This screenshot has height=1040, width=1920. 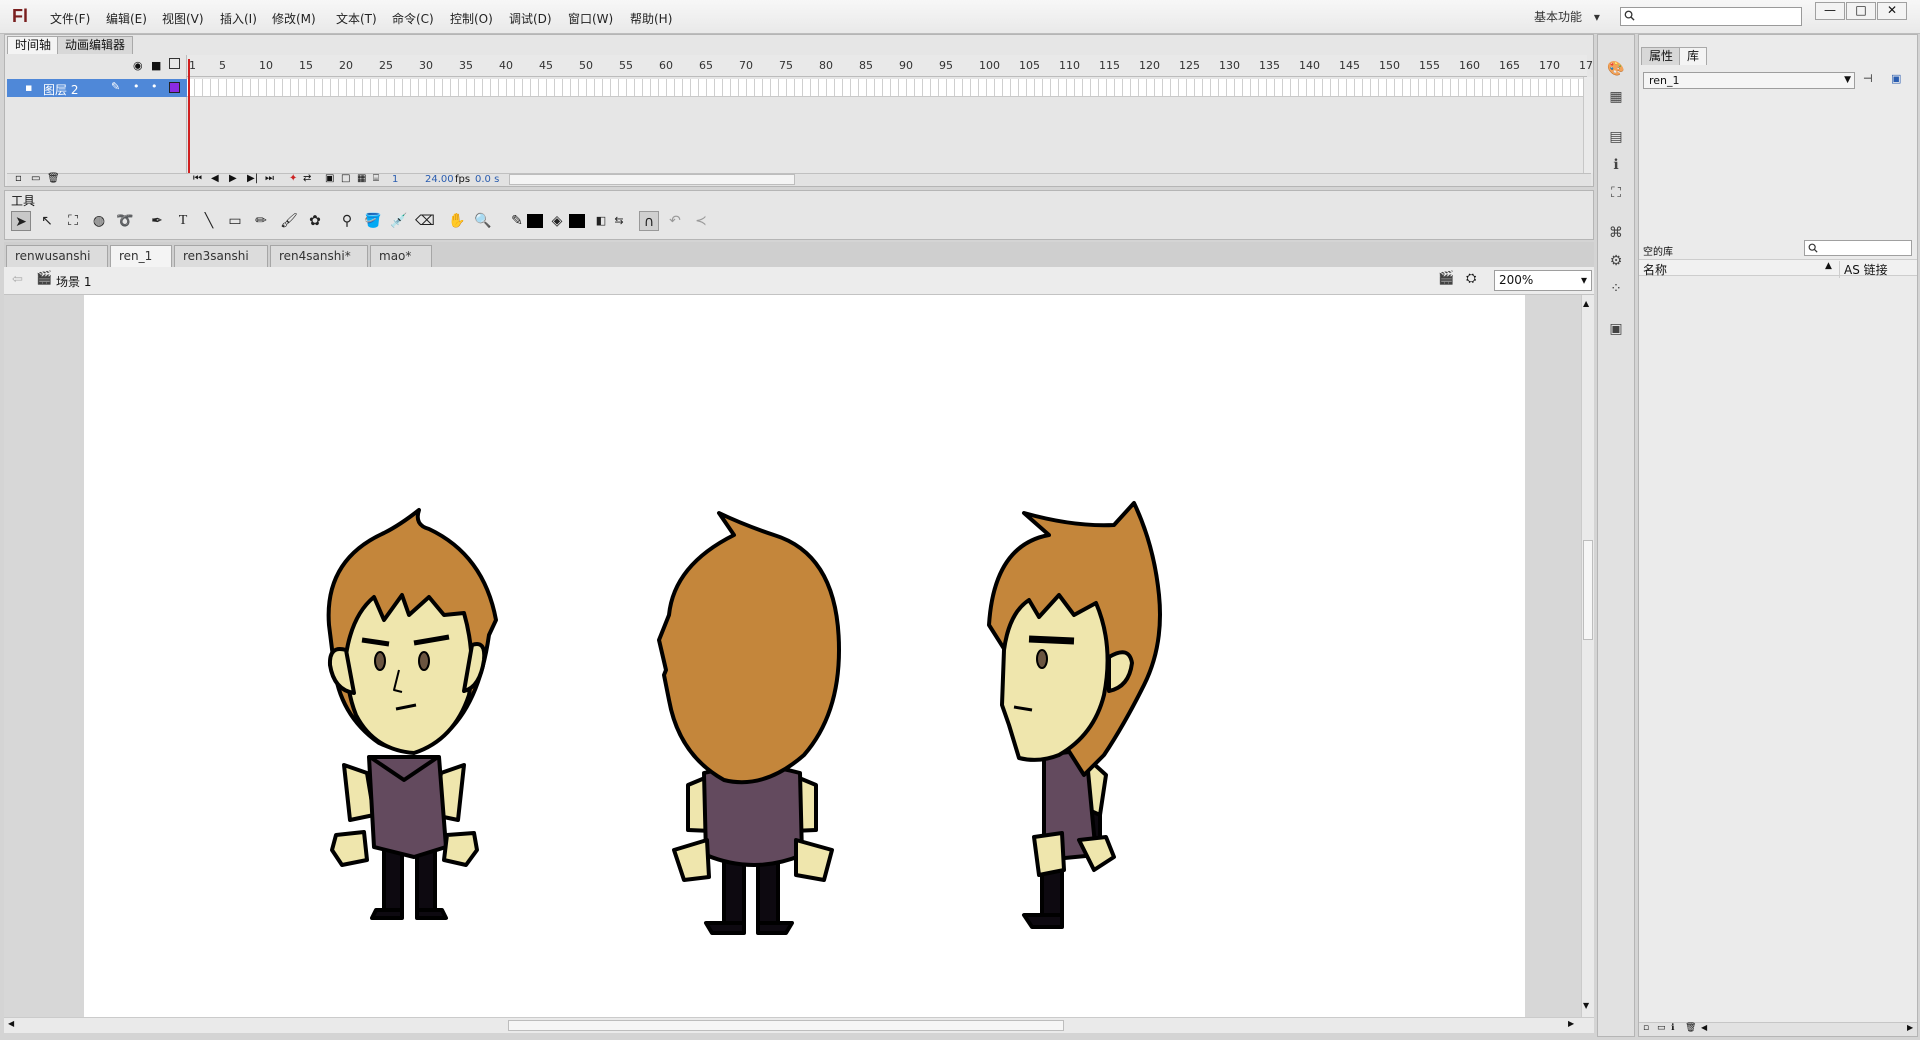 I want to click on play-icon: ▶, so click(x=233, y=178).